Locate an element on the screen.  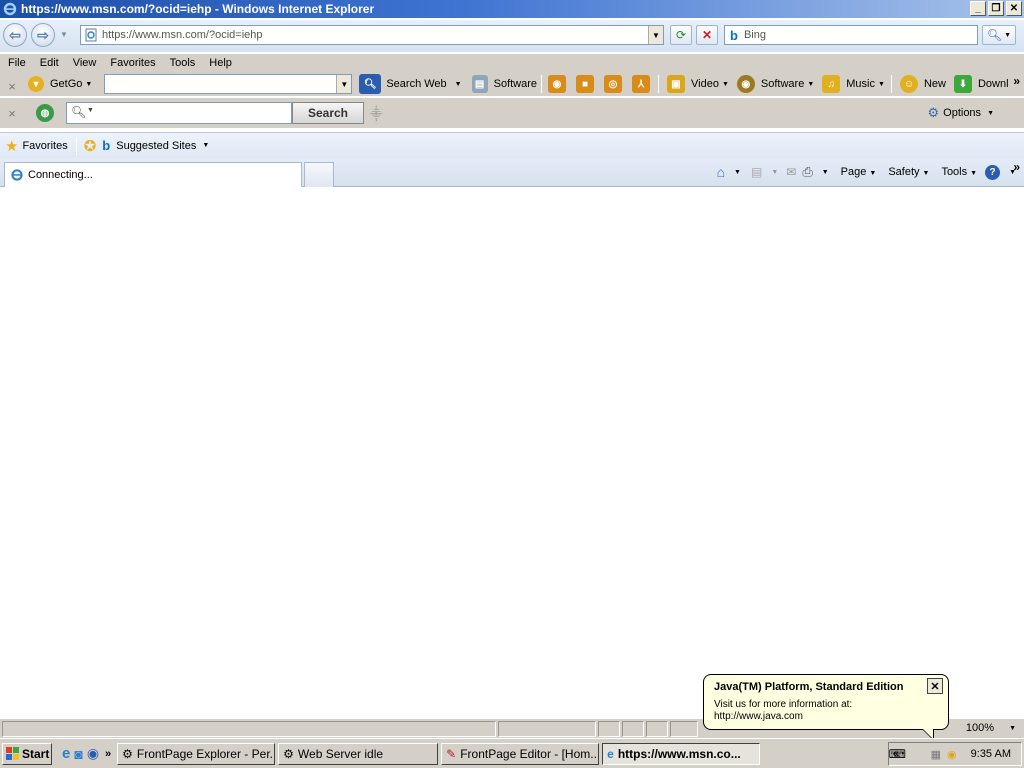
suggested-sites-label: Suggested Sites is located at coordinates (156, 145).